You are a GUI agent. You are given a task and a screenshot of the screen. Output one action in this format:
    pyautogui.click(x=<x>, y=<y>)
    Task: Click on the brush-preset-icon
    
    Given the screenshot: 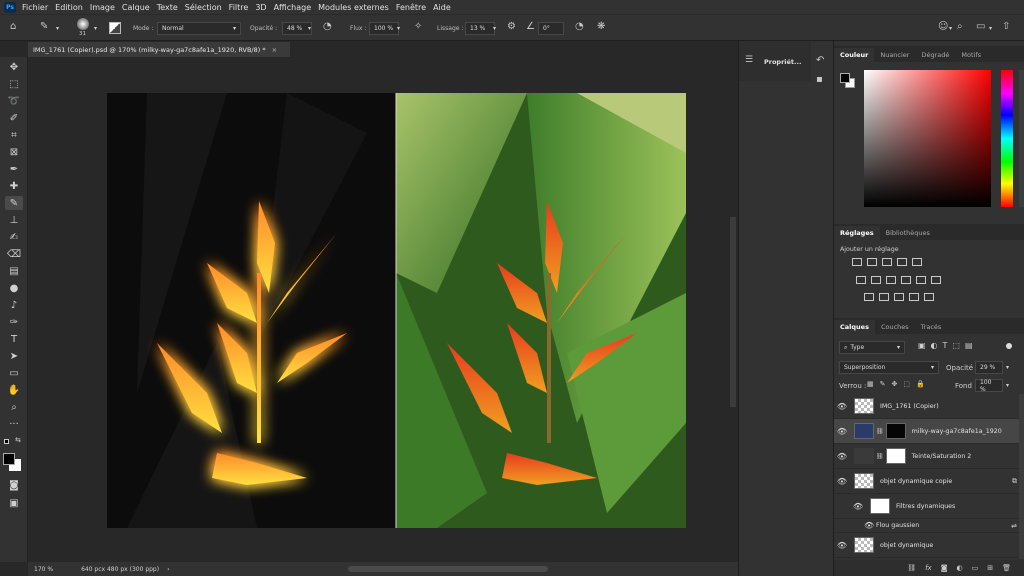 What is the action you would take?
    pyautogui.click(x=83, y=24)
    